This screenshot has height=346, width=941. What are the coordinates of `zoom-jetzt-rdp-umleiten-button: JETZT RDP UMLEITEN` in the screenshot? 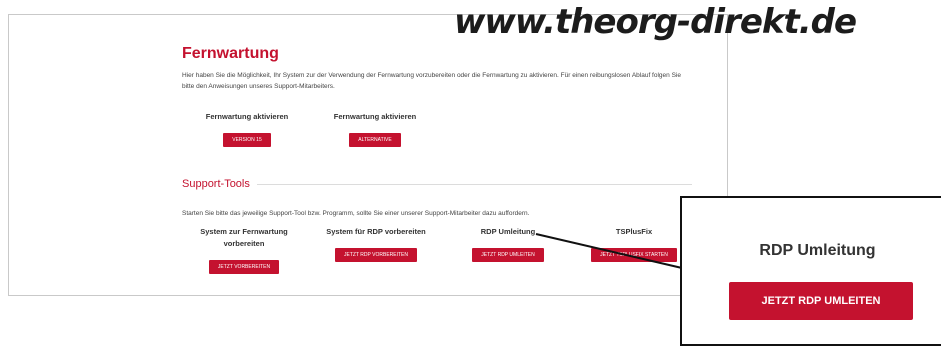 It's located at (821, 301).